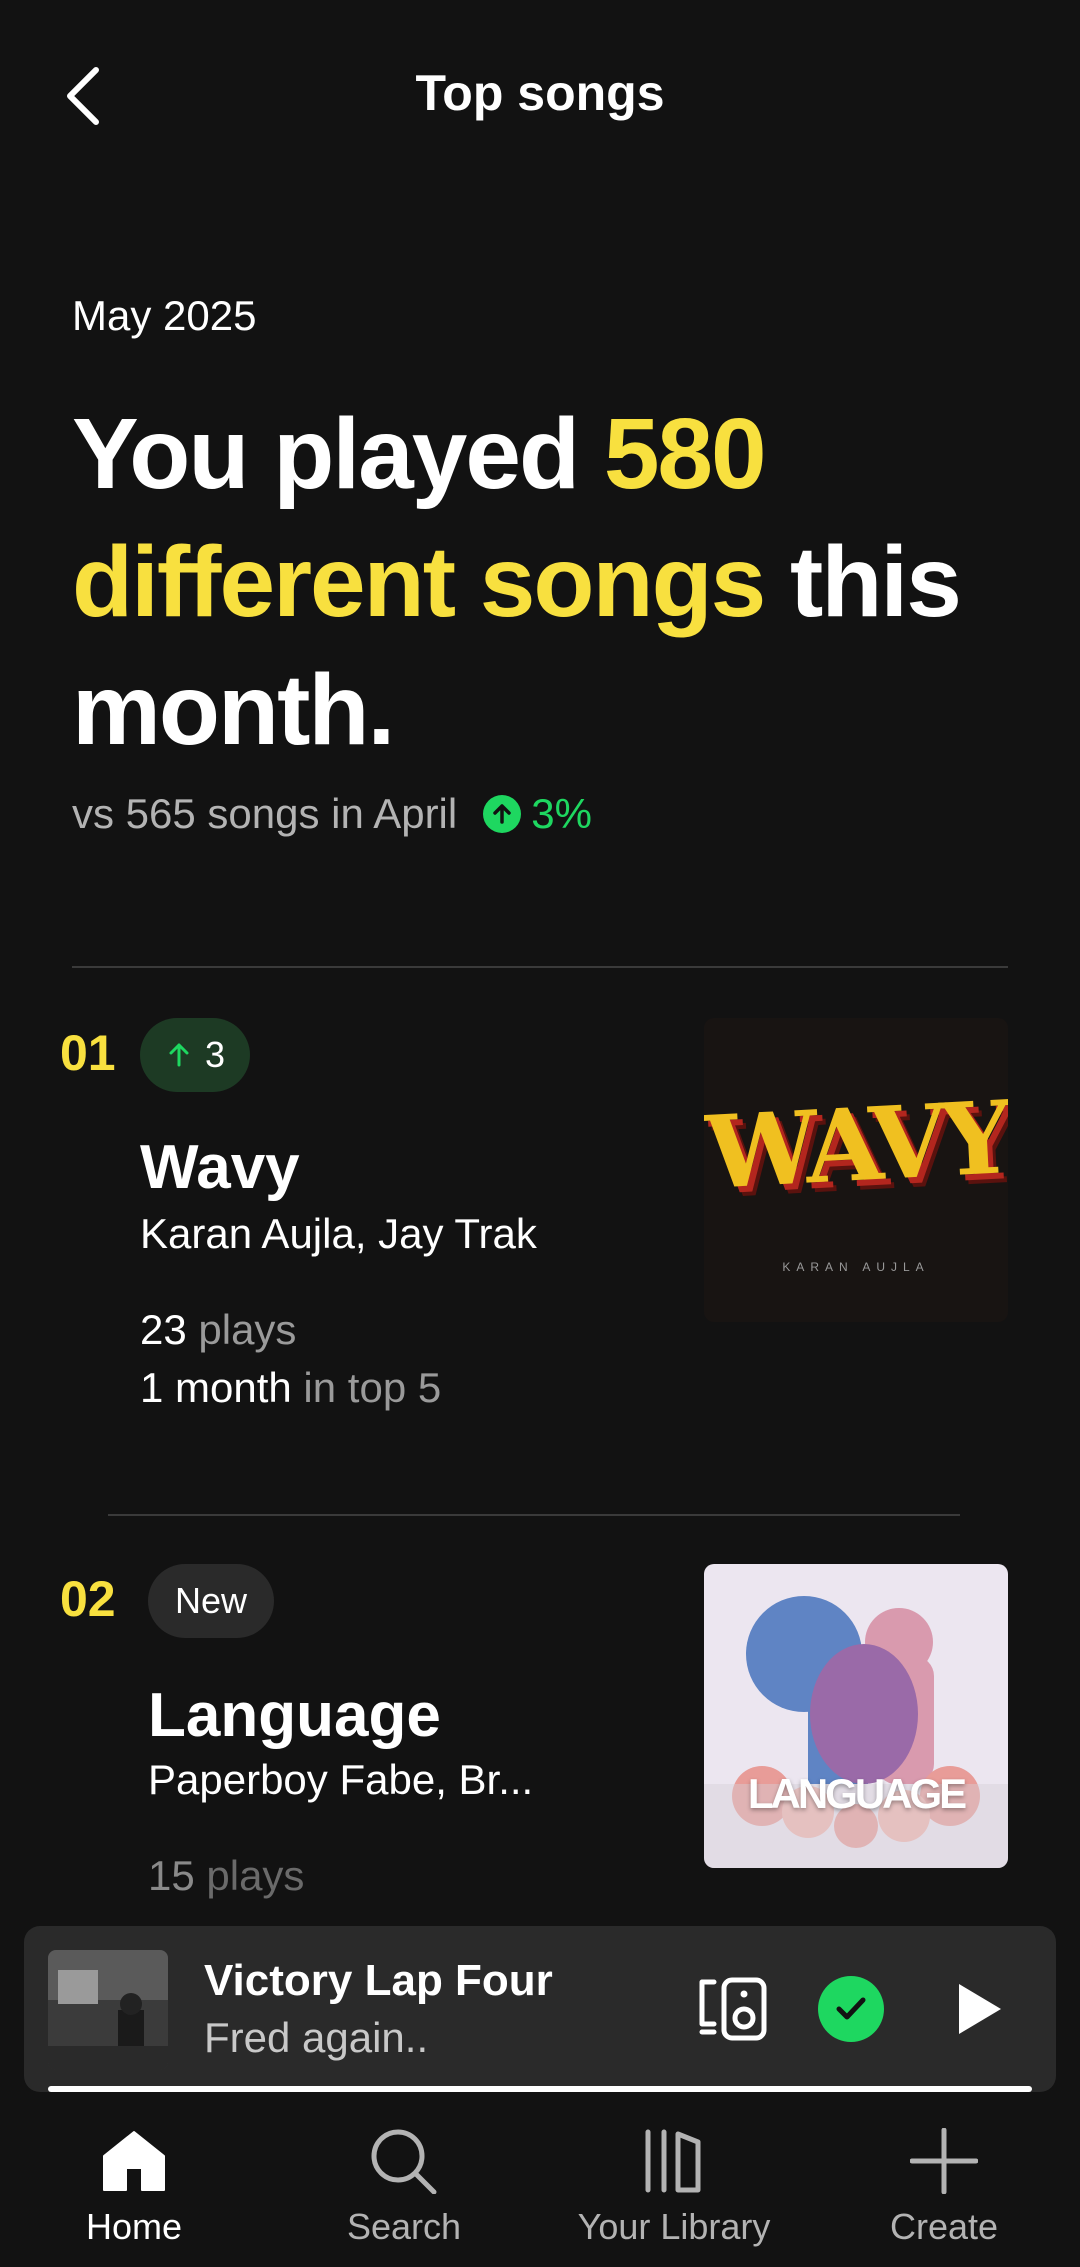 This screenshot has width=1080, height=2267. I want to click on comparison-text: vs 565 songs in April, so click(265, 813).